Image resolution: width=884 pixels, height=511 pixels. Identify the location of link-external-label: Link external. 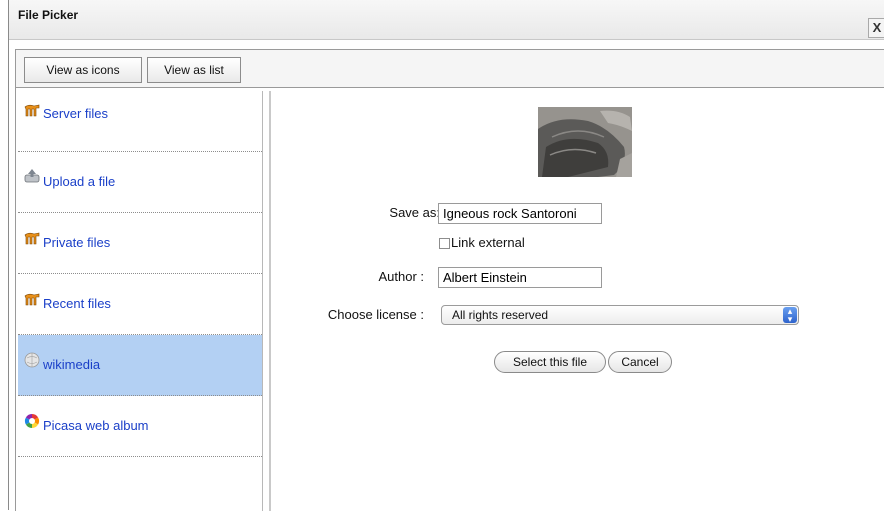
(488, 242).